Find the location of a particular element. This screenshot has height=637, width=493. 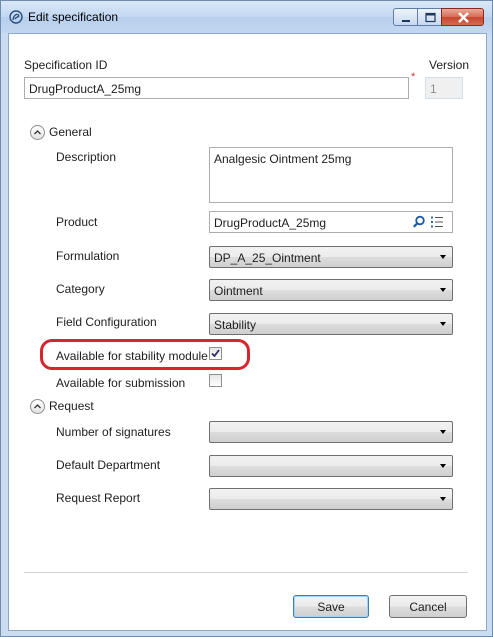

spec-id-label: Specification ID is located at coordinates (66, 65).